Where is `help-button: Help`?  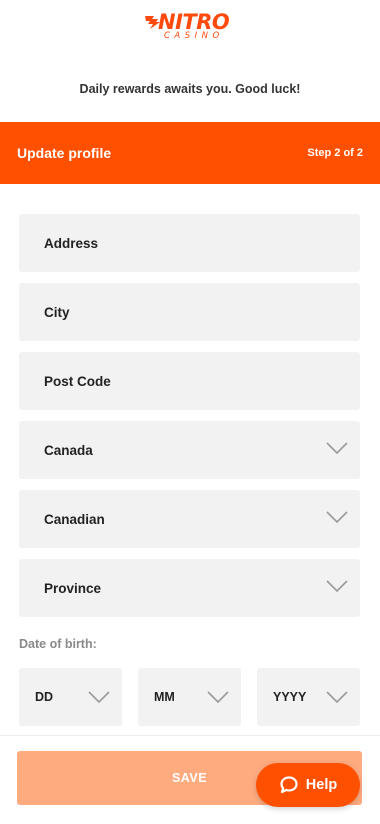 help-button: Help is located at coordinates (308, 785).